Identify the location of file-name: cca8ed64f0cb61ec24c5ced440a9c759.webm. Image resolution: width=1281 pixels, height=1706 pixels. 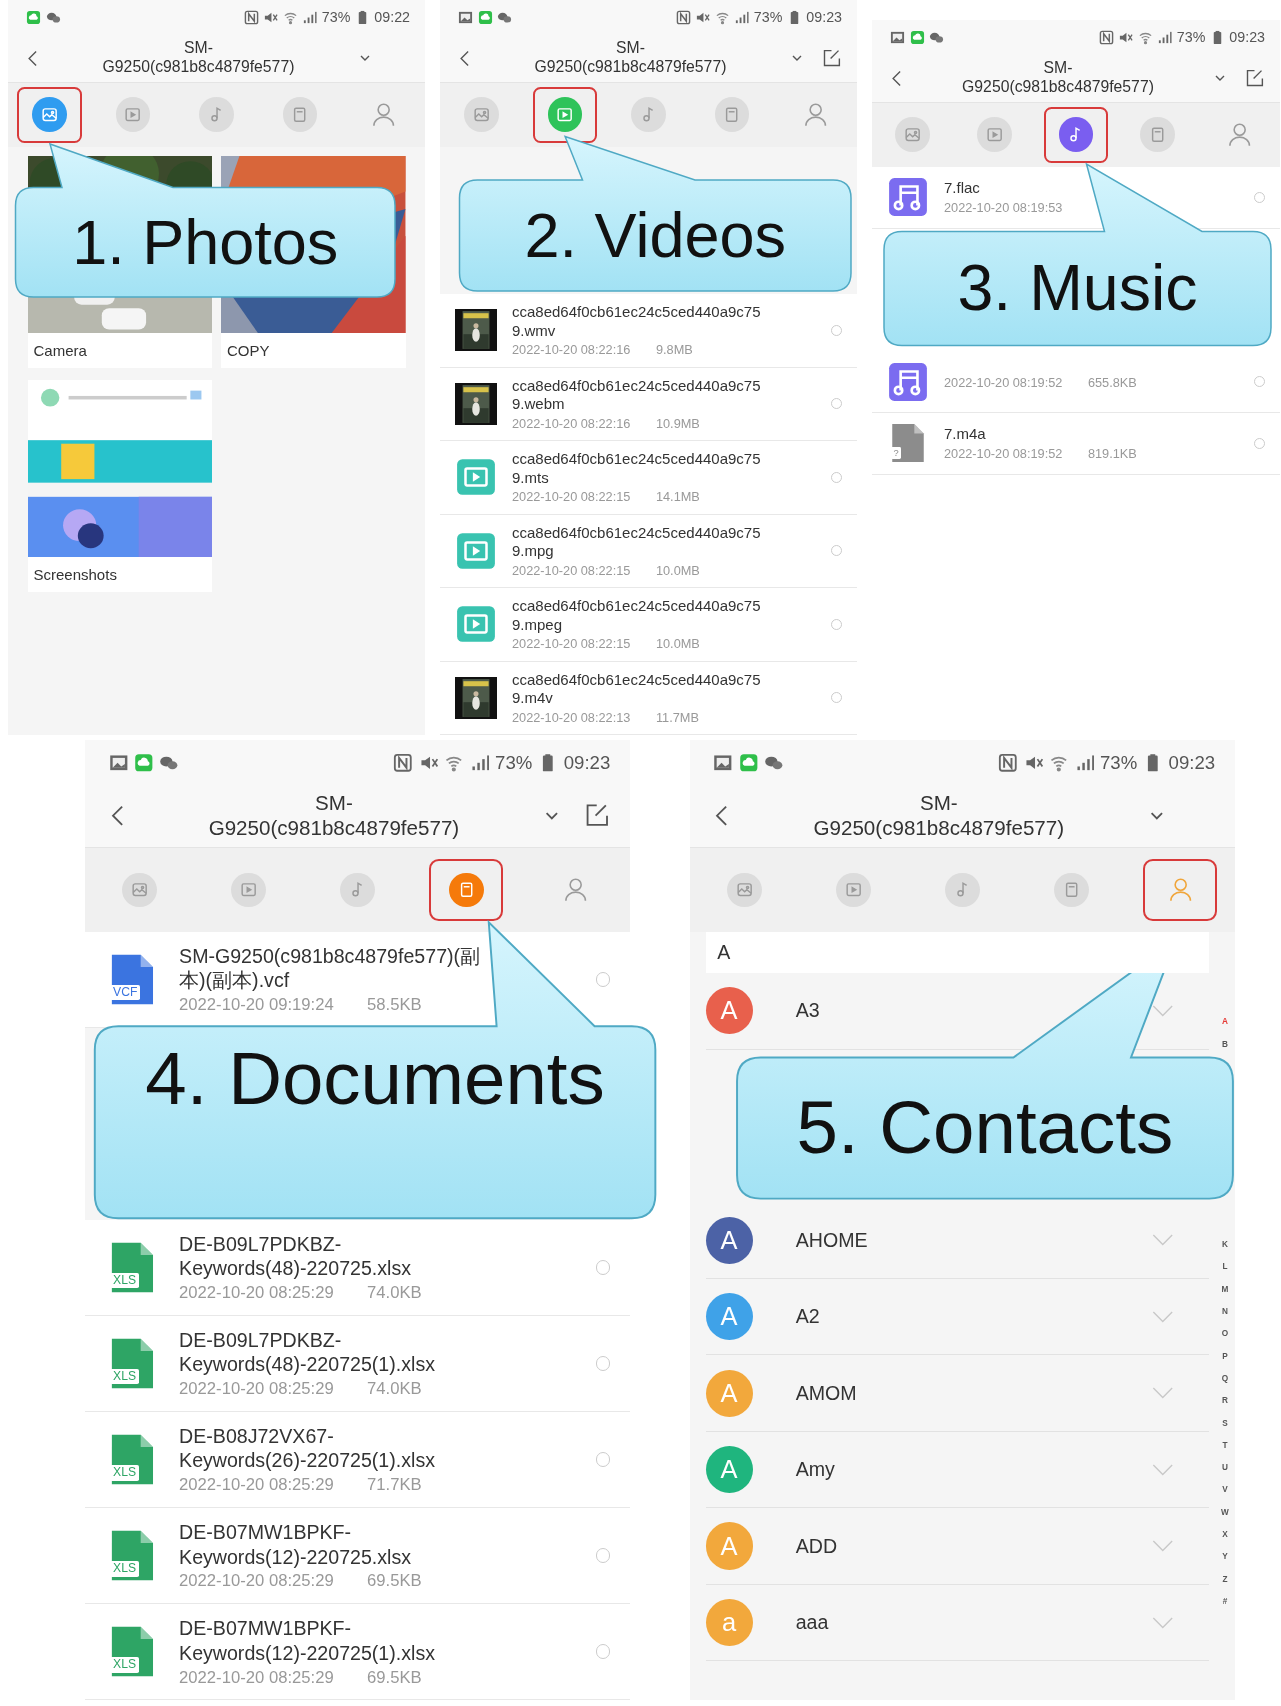
(637, 395).